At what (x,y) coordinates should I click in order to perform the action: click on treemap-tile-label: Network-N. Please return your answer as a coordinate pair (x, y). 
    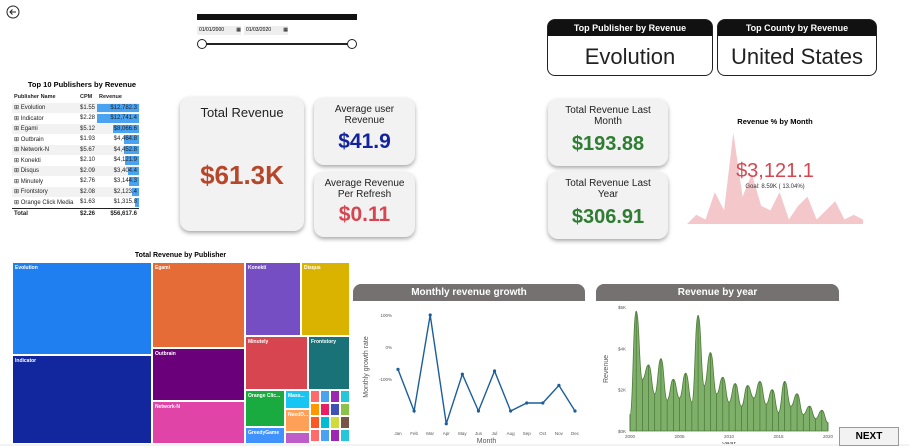
    Looking at the image, I should click on (168, 407).